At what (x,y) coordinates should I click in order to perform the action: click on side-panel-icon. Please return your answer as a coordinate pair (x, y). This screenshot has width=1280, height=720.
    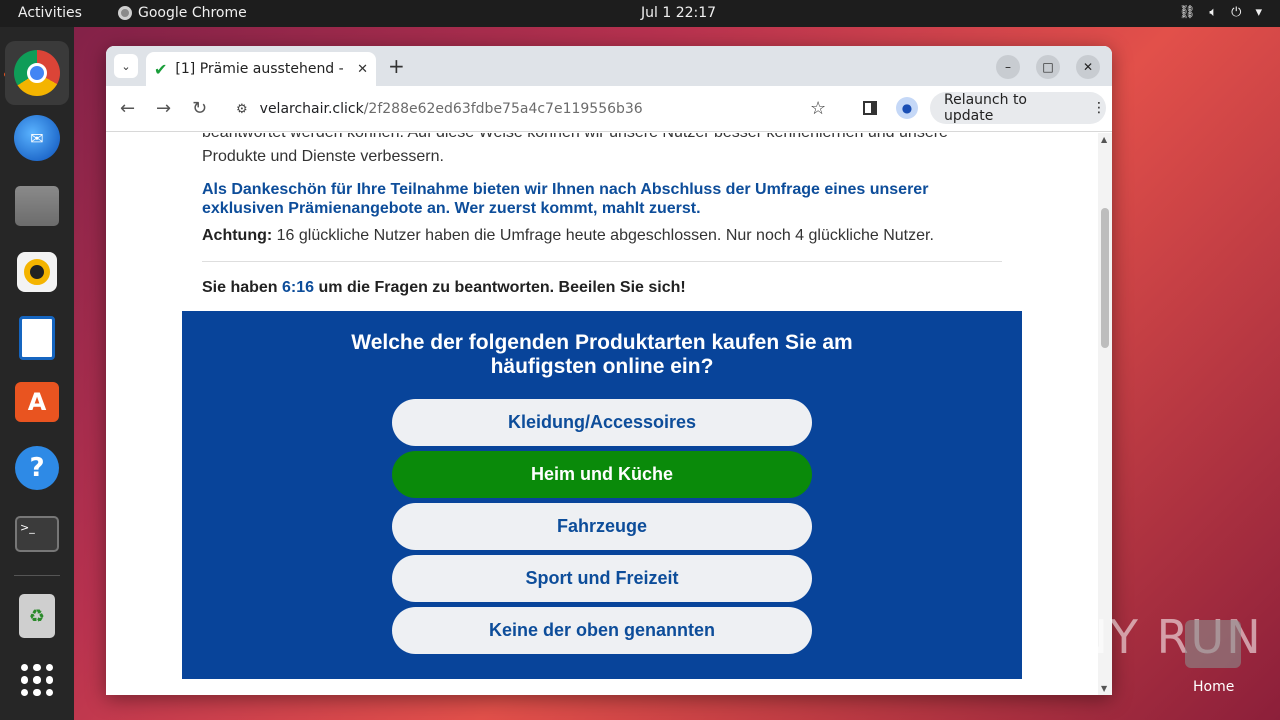
    Looking at the image, I should click on (870, 108).